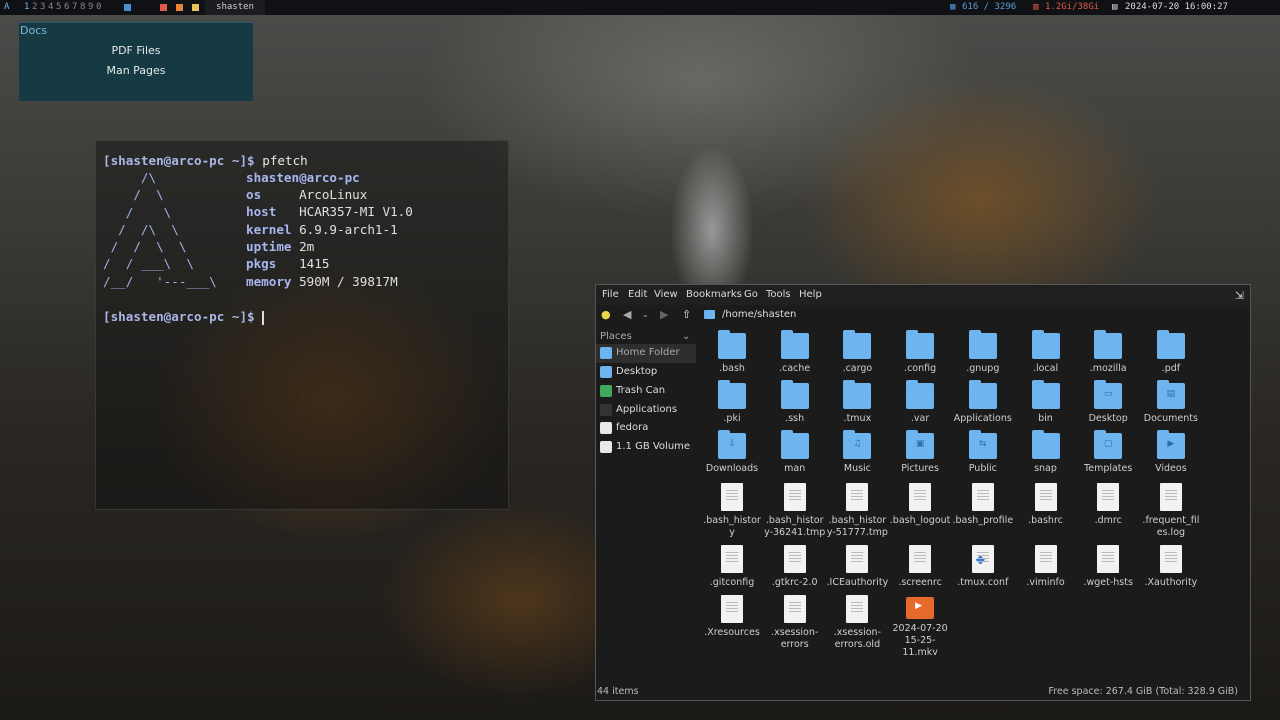 The width and height of the screenshot is (1280, 720). What do you see at coordinates (127, 7) in the screenshot?
I see `layout-icon` at bounding box center [127, 7].